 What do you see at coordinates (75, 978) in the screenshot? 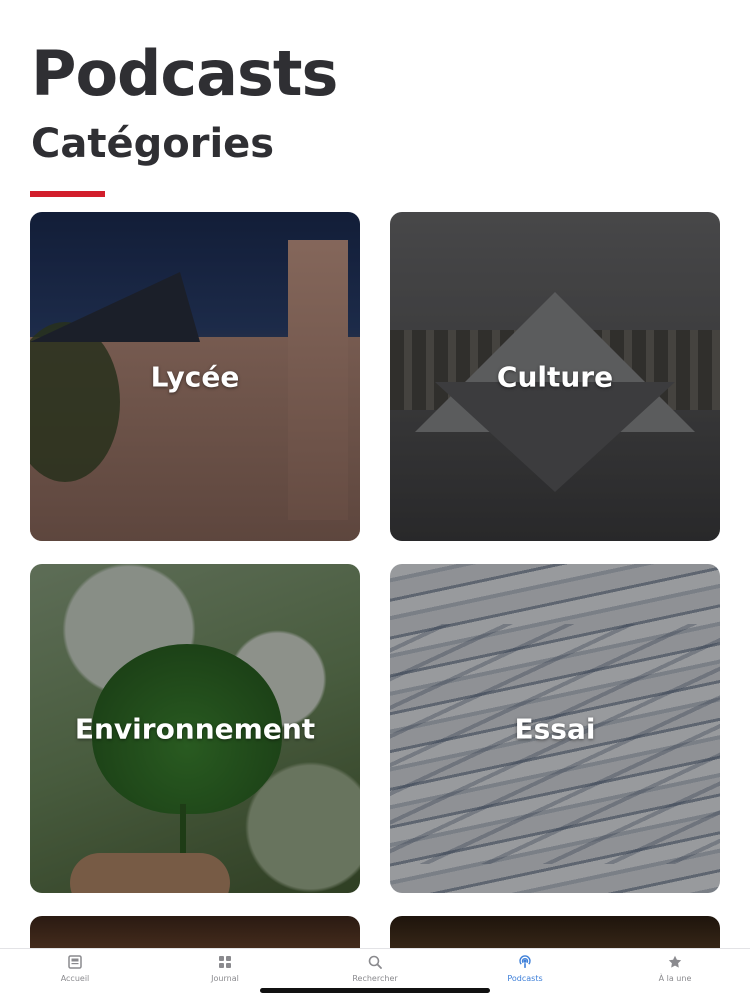
I see `tab-label: Accueil` at bounding box center [75, 978].